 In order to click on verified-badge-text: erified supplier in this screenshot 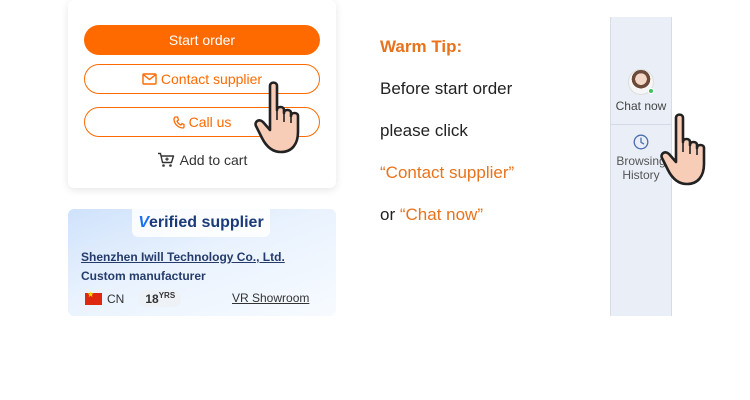, I will do `click(206, 222)`.